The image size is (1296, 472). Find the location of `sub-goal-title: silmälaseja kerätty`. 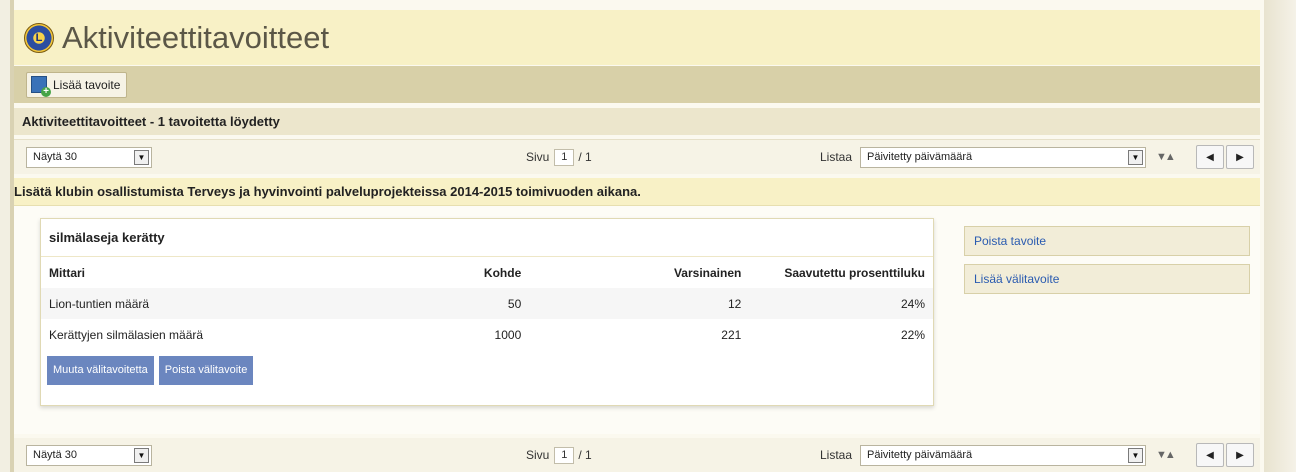

sub-goal-title: silmälaseja kerätty is located at coordinates (487, 238).